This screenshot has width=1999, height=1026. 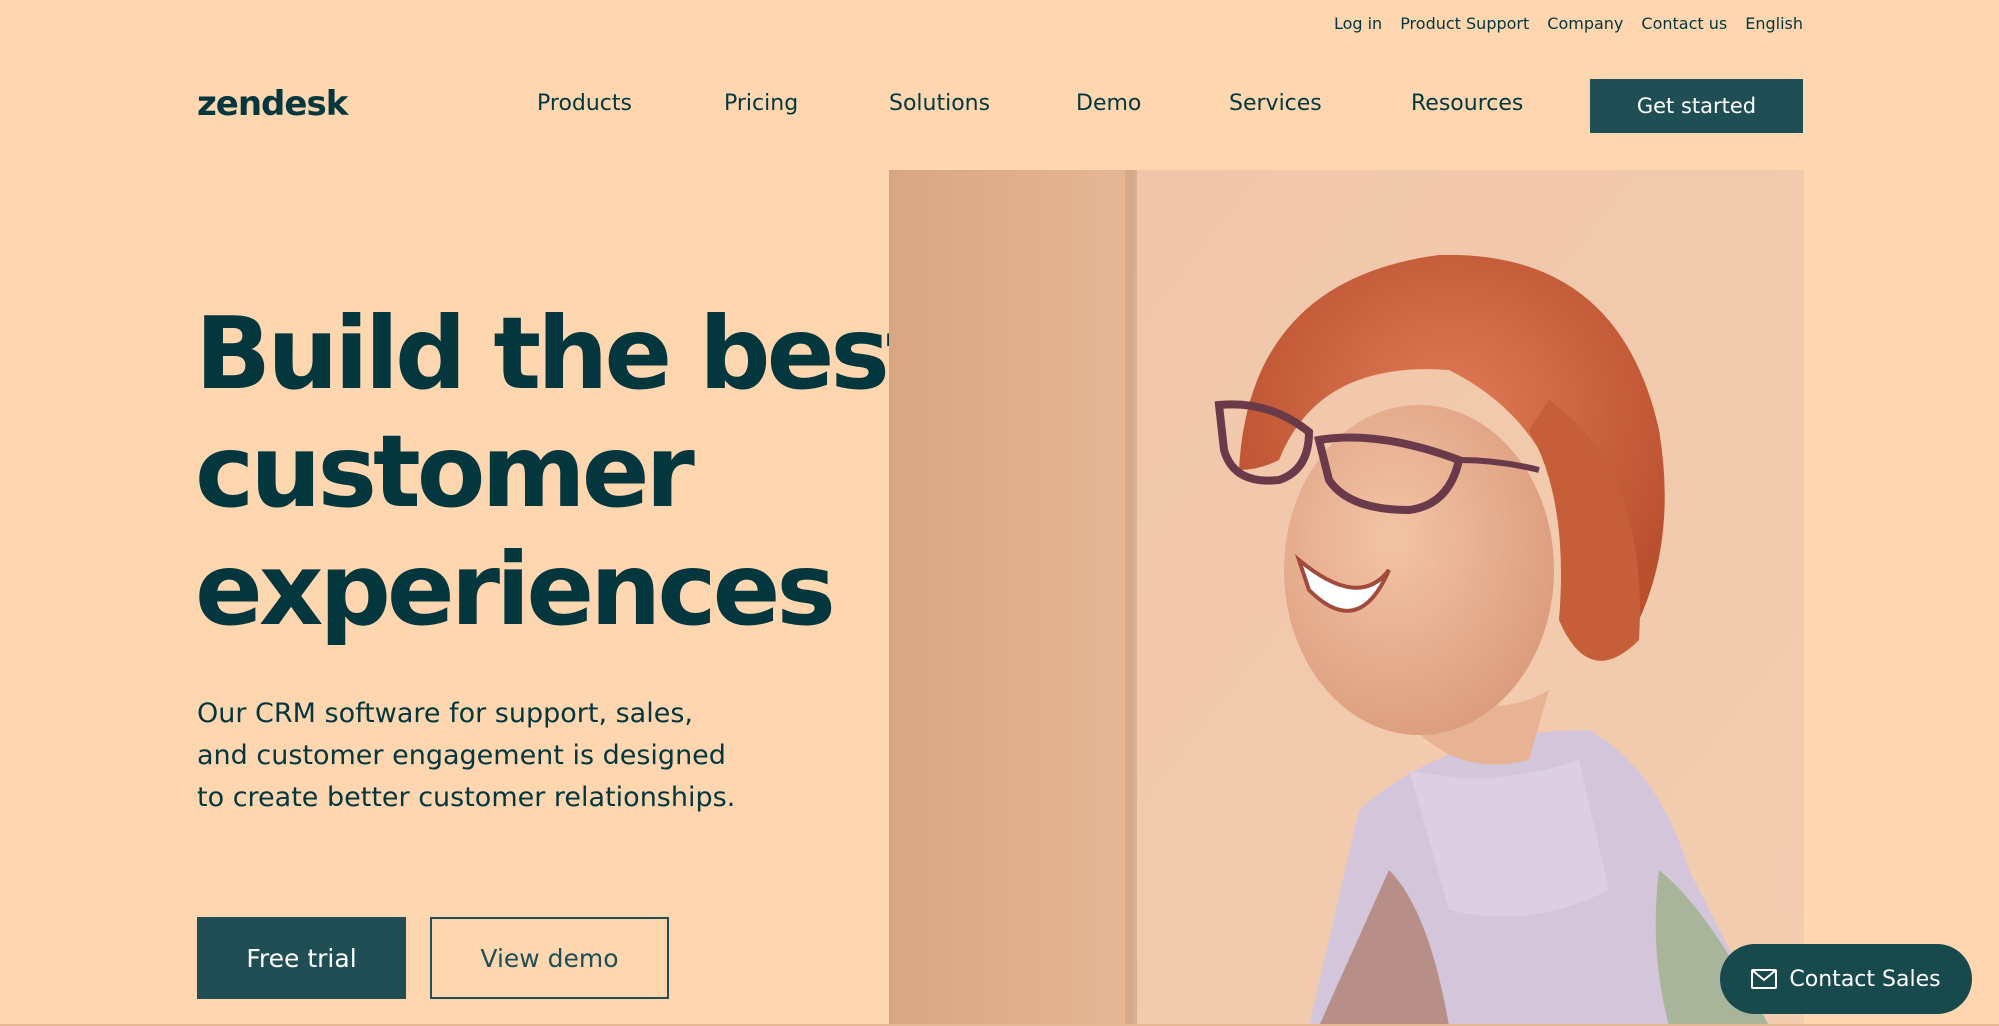 What do you see at coordinates (1764, 979) in the screenshot?
I see `mail-icon` at bounding box center [1764, 979].